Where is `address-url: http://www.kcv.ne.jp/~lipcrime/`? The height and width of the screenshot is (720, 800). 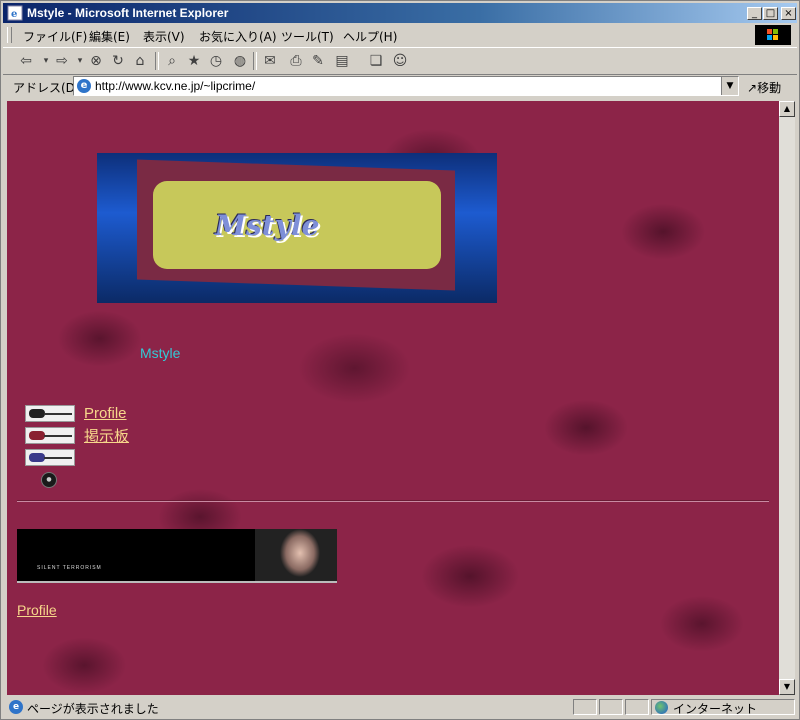
address-url: http://www.kcv.ne.jp/~lipcrime/ is located at coordinates (175, 86).